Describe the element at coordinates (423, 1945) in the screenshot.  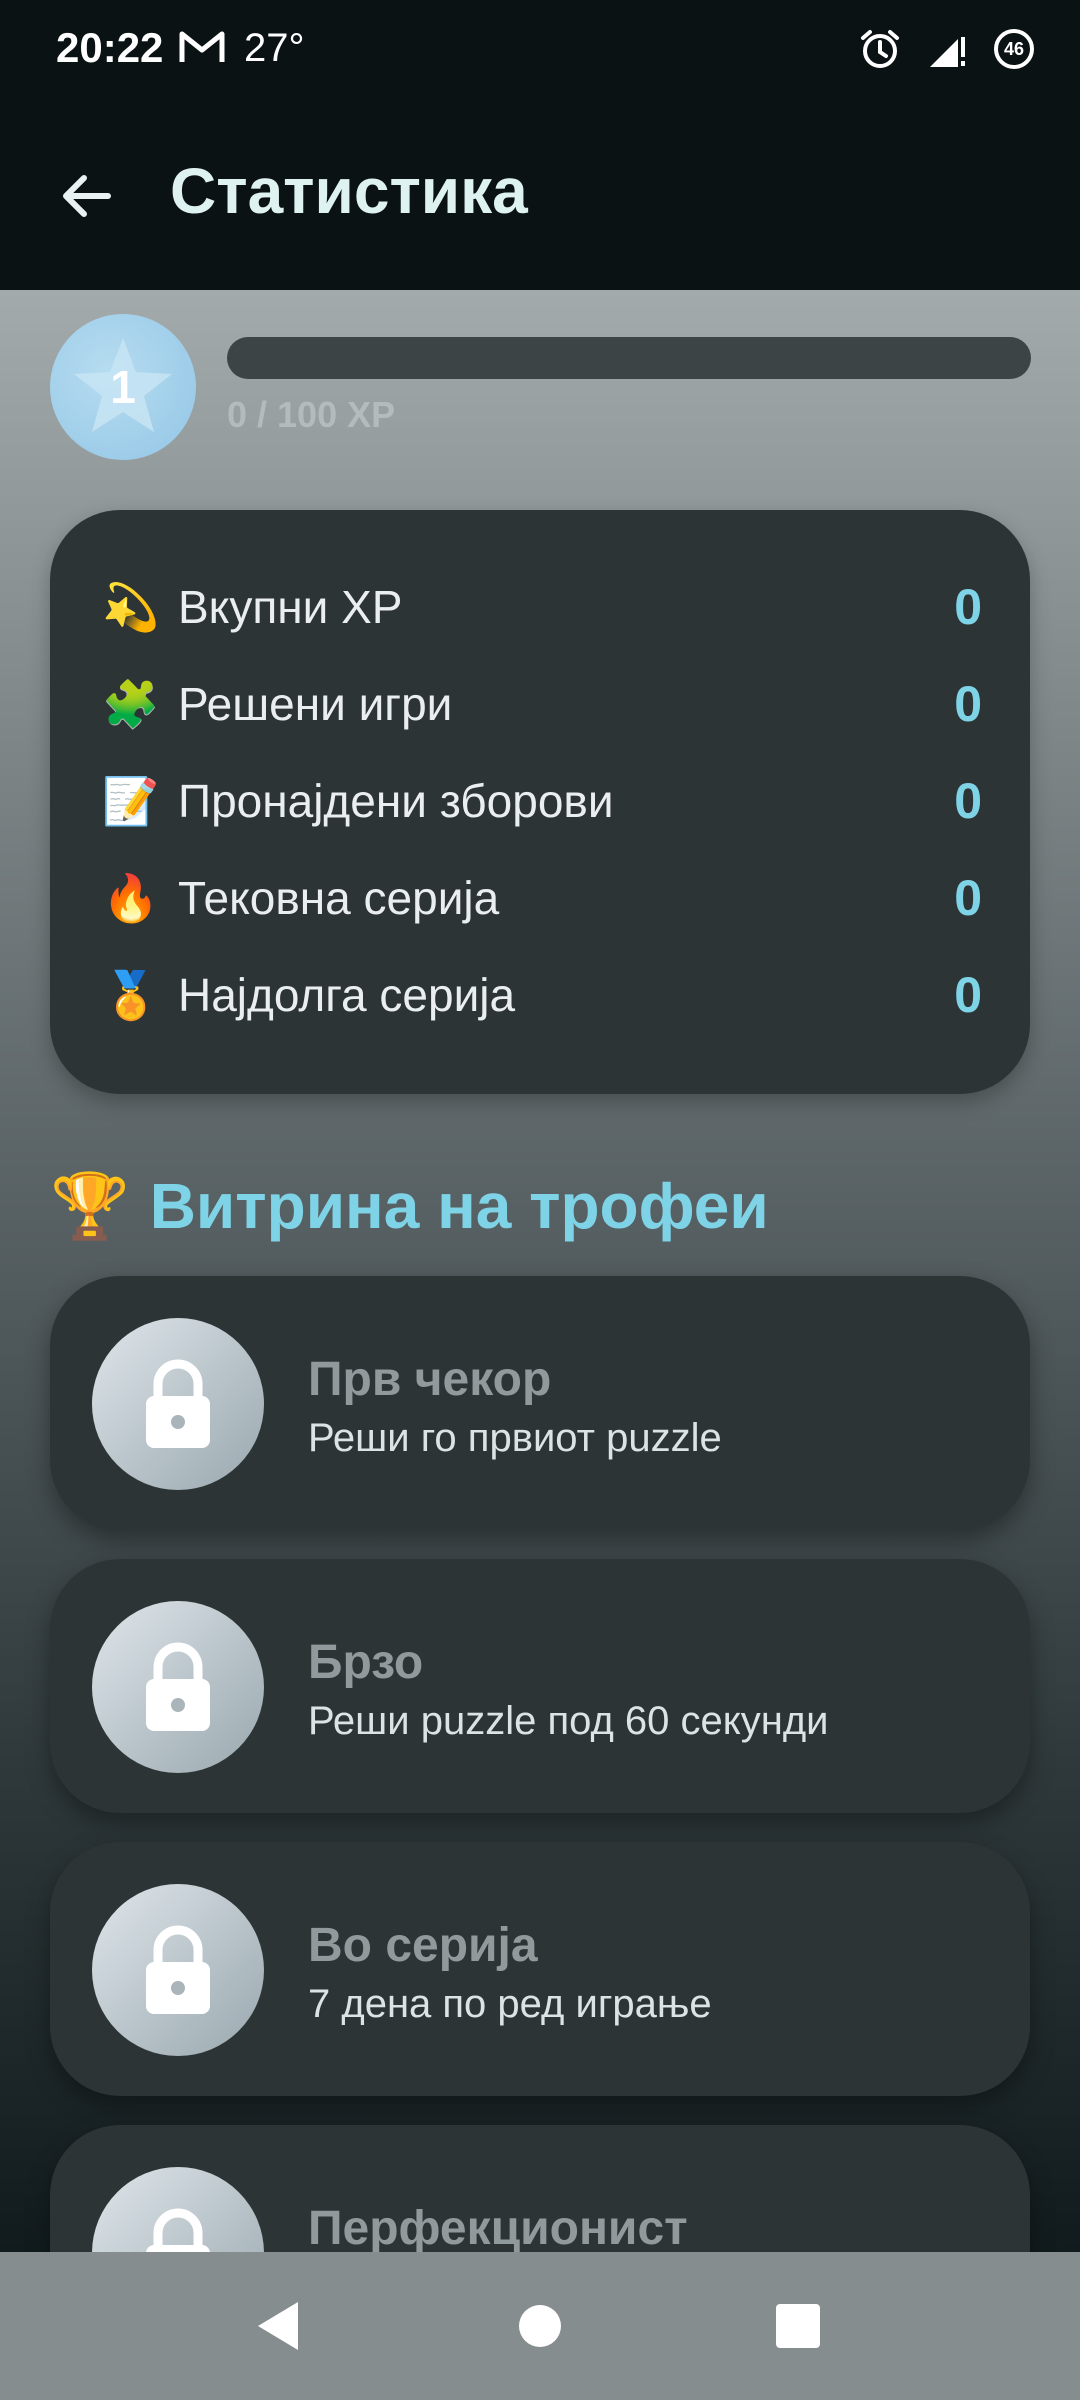
I see `trophy-name: Во серија` at that location.